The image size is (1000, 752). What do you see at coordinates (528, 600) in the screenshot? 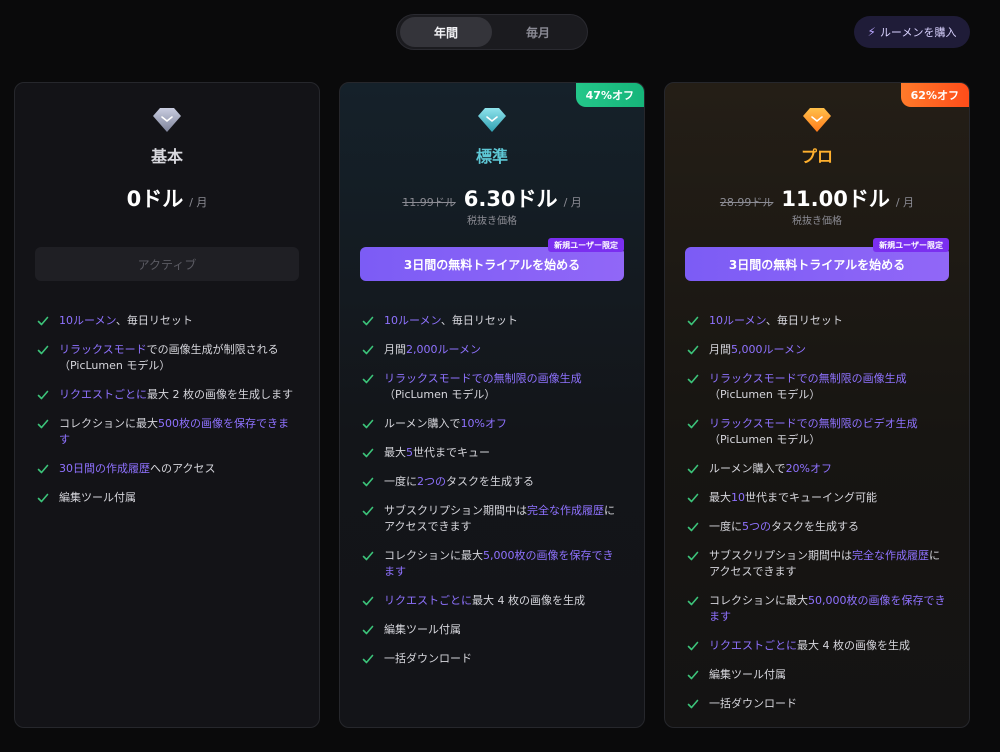
I see `feature-segment: 最大 4 枚の画像を生成` at bounding box center [528, 600].